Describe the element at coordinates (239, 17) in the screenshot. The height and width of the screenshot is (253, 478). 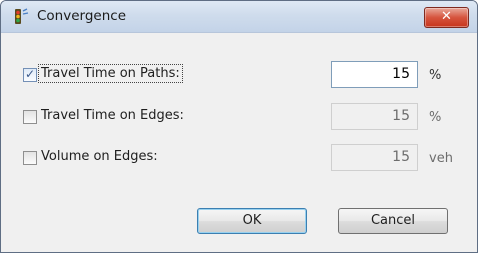
I see `title-bar: Convergence ✕` at that location.